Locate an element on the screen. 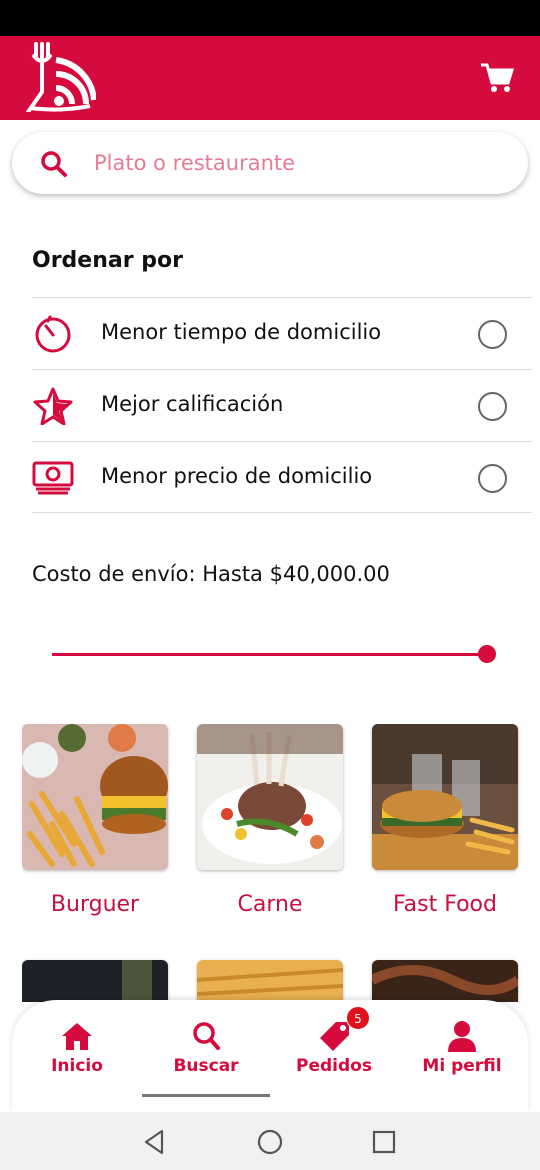  app-bar is located at coordinates (270, 78).